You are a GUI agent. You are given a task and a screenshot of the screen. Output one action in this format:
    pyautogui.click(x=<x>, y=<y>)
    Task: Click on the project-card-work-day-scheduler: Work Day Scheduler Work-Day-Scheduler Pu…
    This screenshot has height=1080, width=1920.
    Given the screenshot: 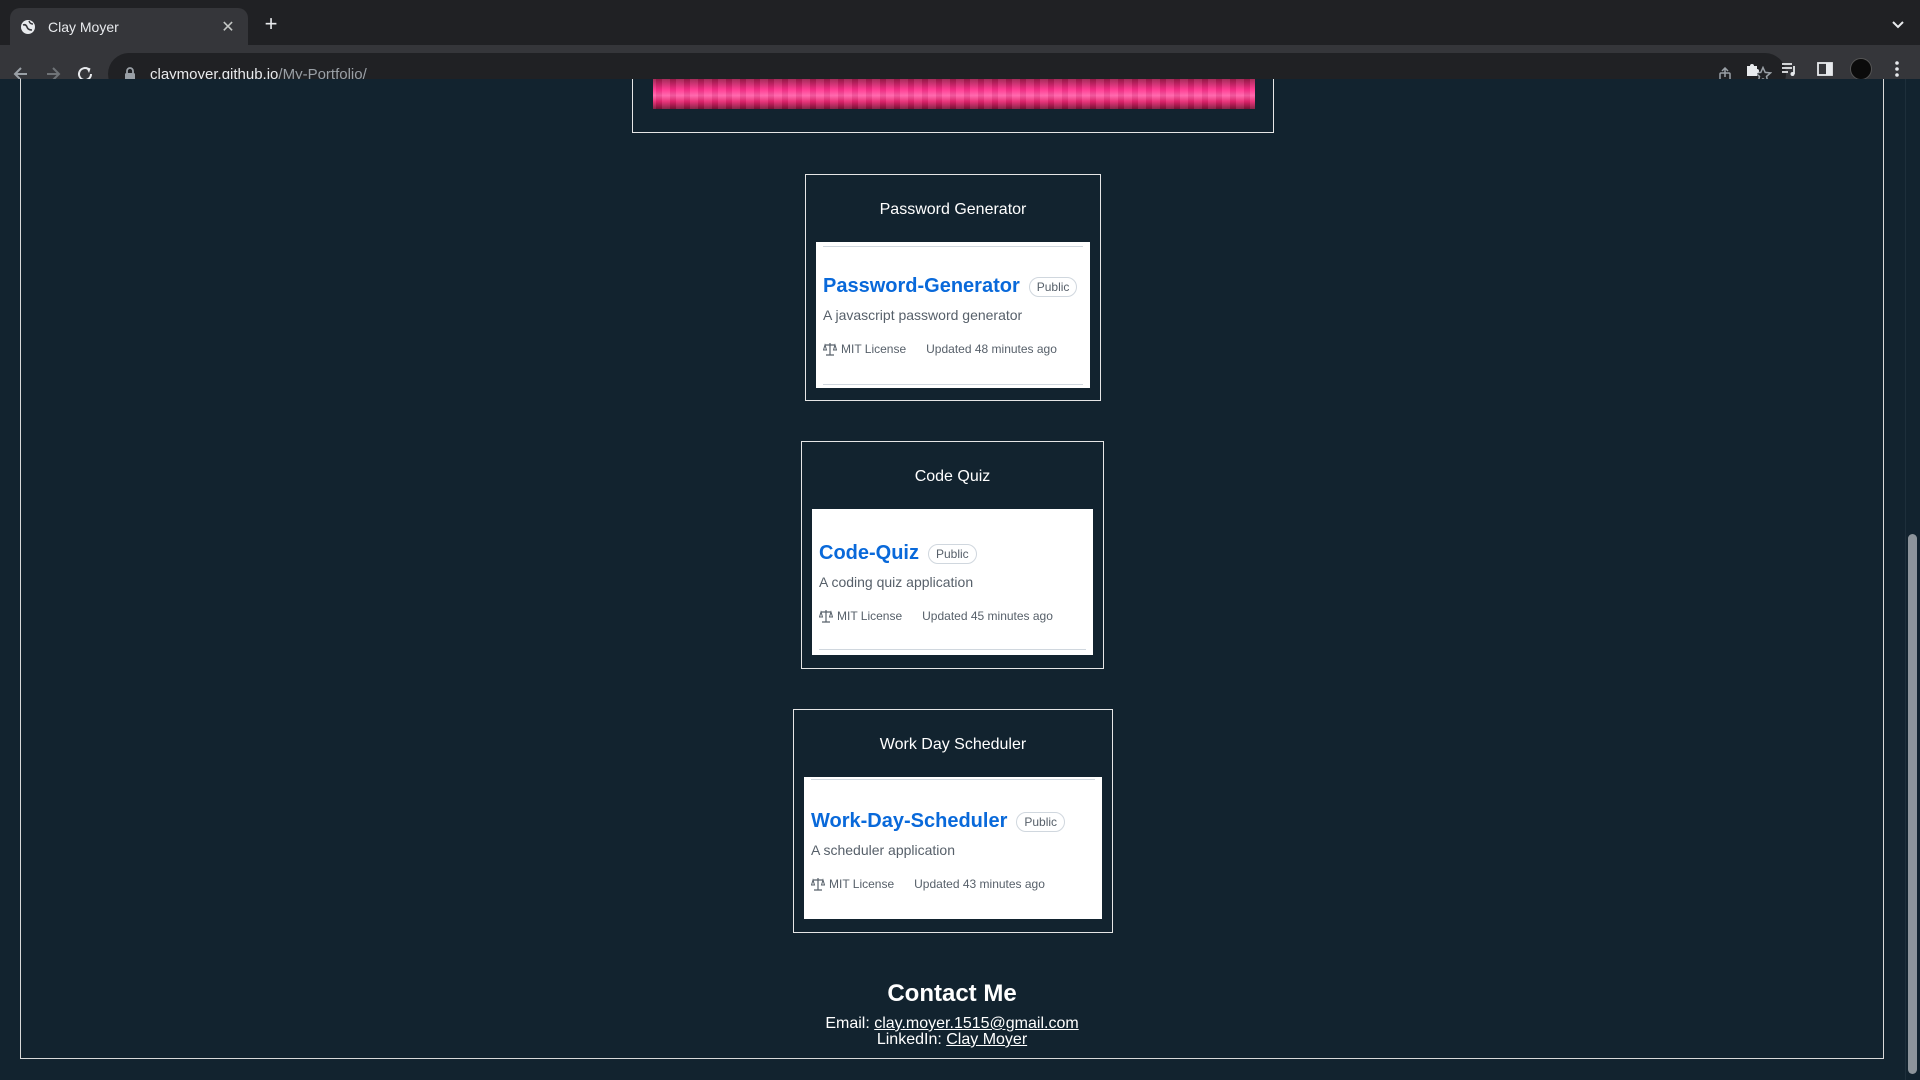 What is the action you would take?
    pyautogui.click(x=953, y=821)
    